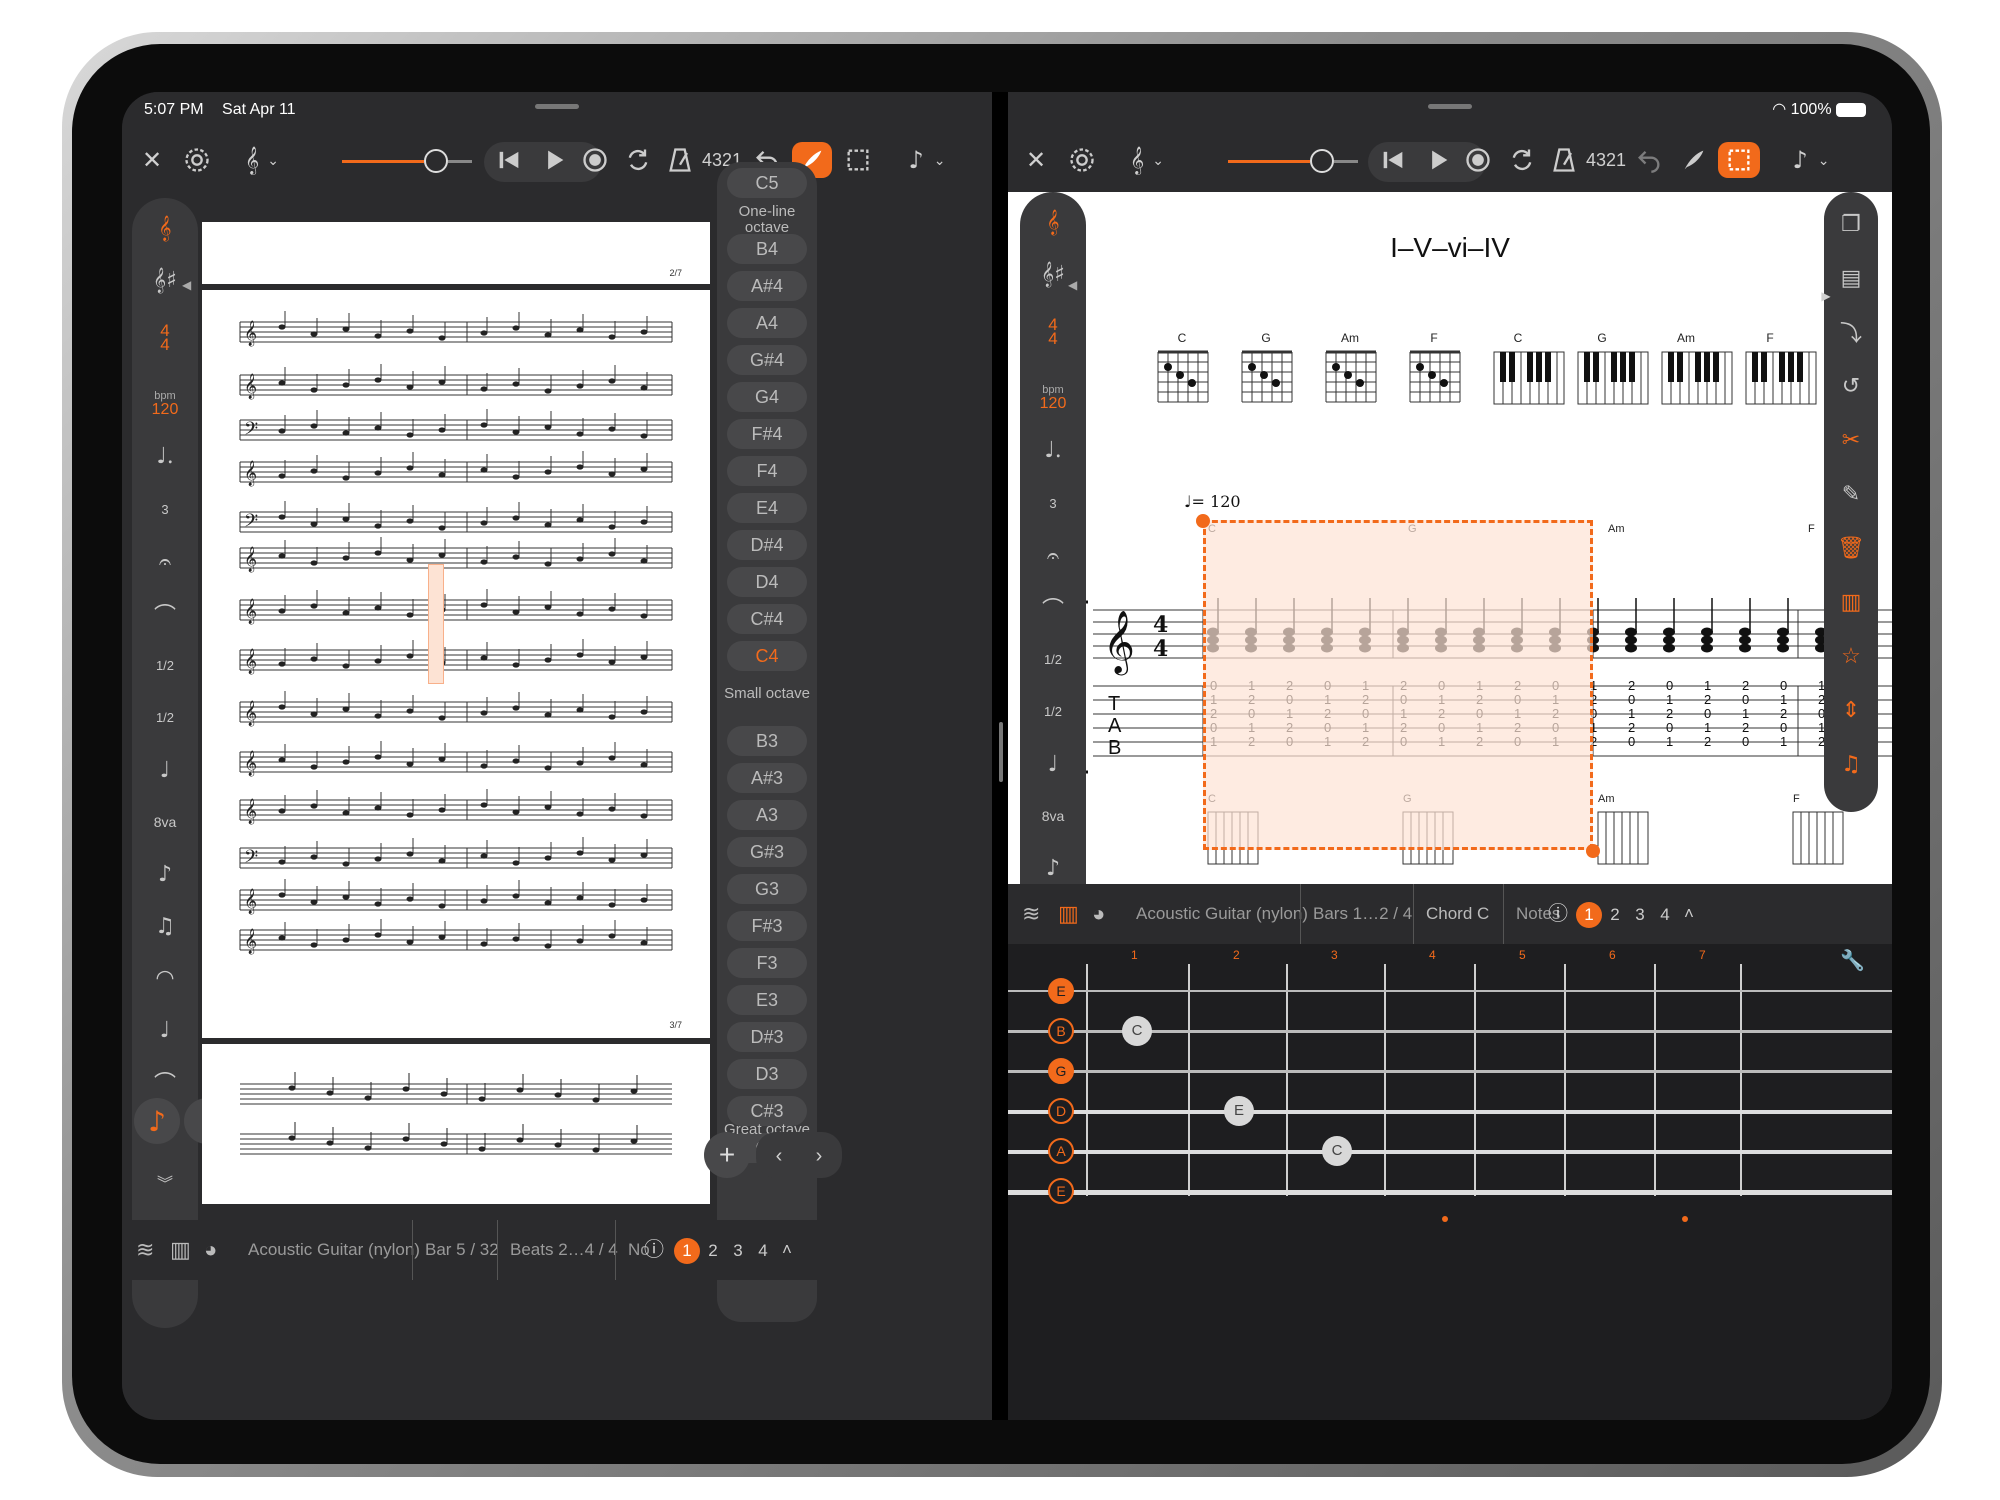  I want to click on time-signature-tool: 4 4, so click(165, 338).